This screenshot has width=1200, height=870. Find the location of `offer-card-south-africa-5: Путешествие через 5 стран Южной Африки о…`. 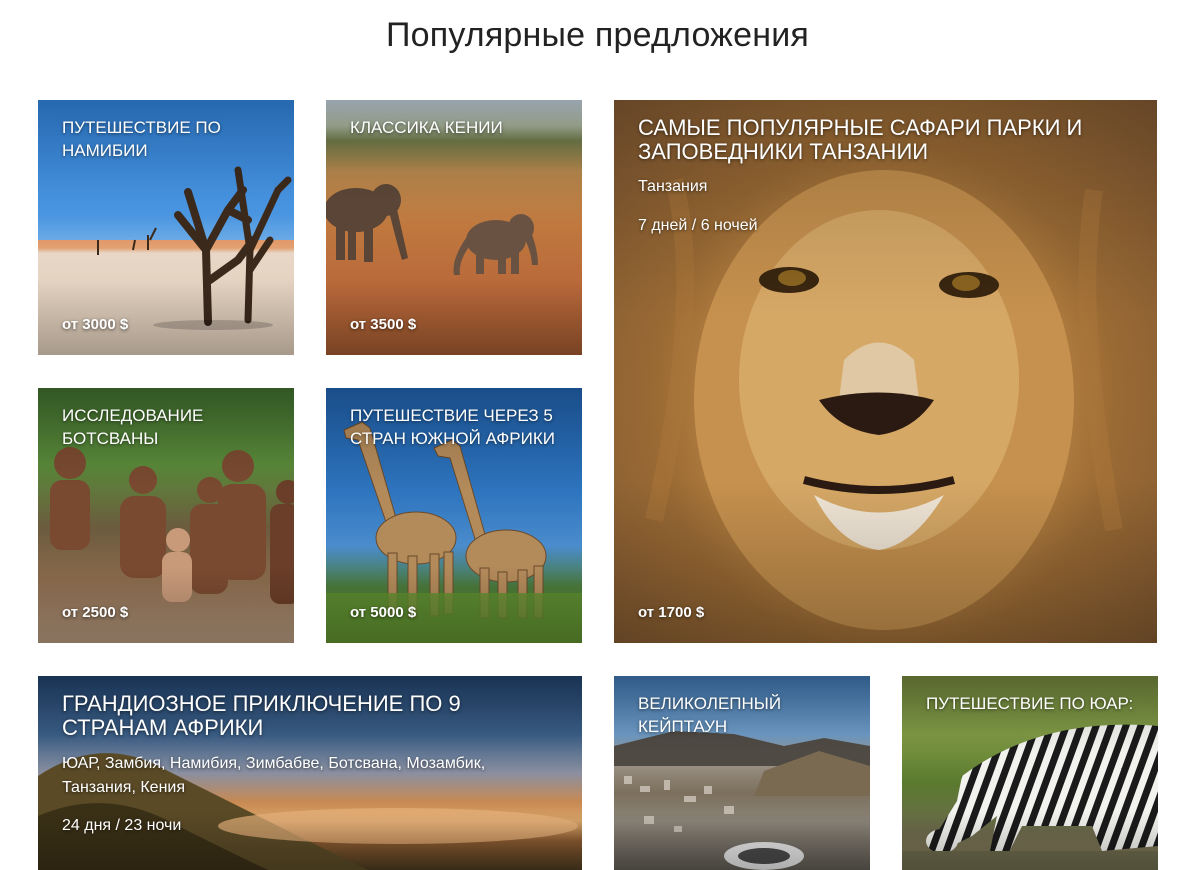

offer-card-south-africa-5: Путешествие через 5 стран Южной Африки о… is located at coordinates (454, 515).